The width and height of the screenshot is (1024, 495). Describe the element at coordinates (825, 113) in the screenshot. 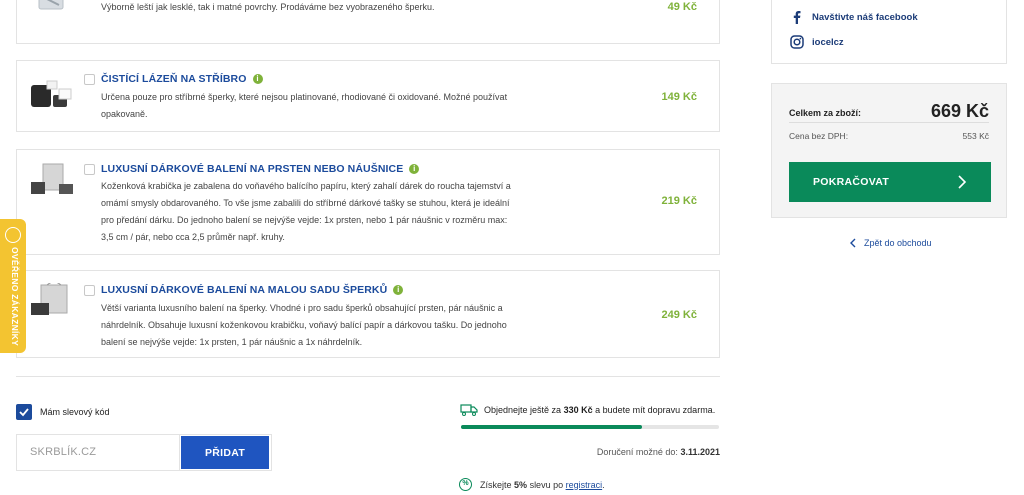

I see `total-label: Celkem za zboží:` at that location.